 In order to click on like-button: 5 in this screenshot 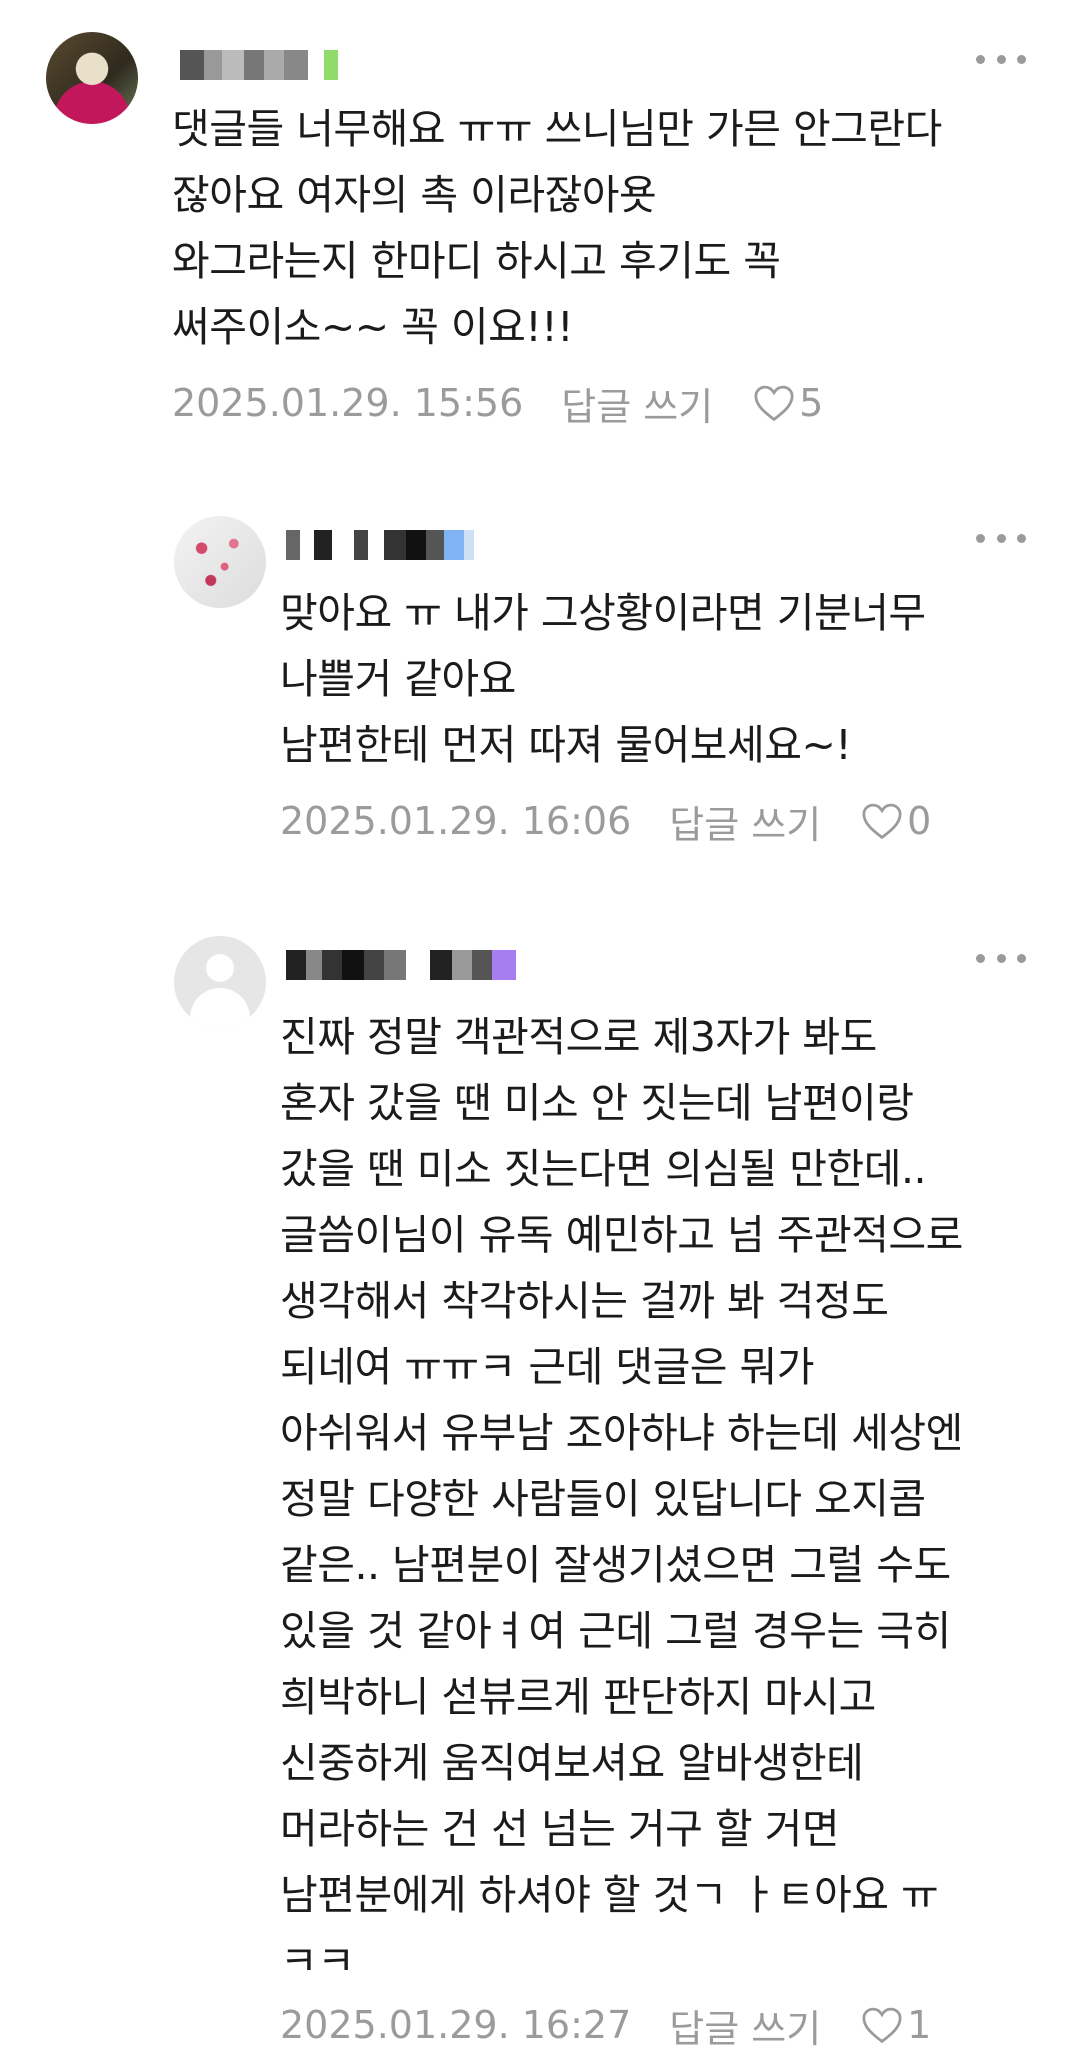, I will do `click(788, 403)`.